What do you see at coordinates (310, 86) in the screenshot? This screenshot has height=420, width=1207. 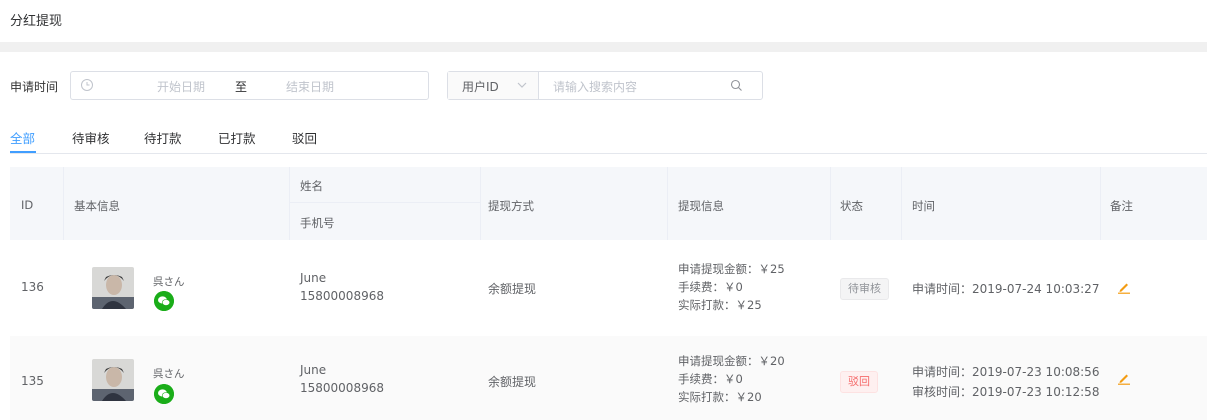 I see `end-date-input: 结束日期` at bounding box center [310, 86].